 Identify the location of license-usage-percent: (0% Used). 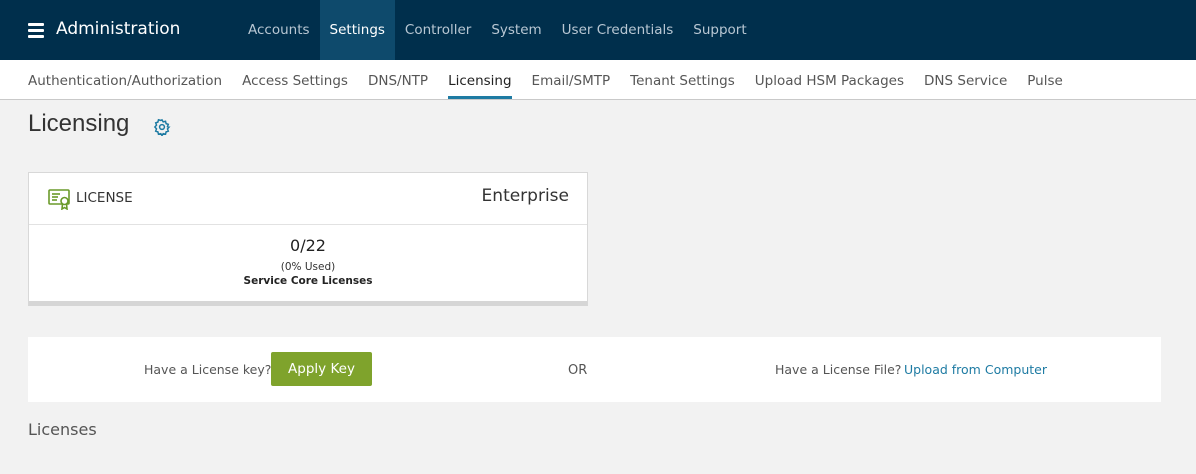
(308, 267).